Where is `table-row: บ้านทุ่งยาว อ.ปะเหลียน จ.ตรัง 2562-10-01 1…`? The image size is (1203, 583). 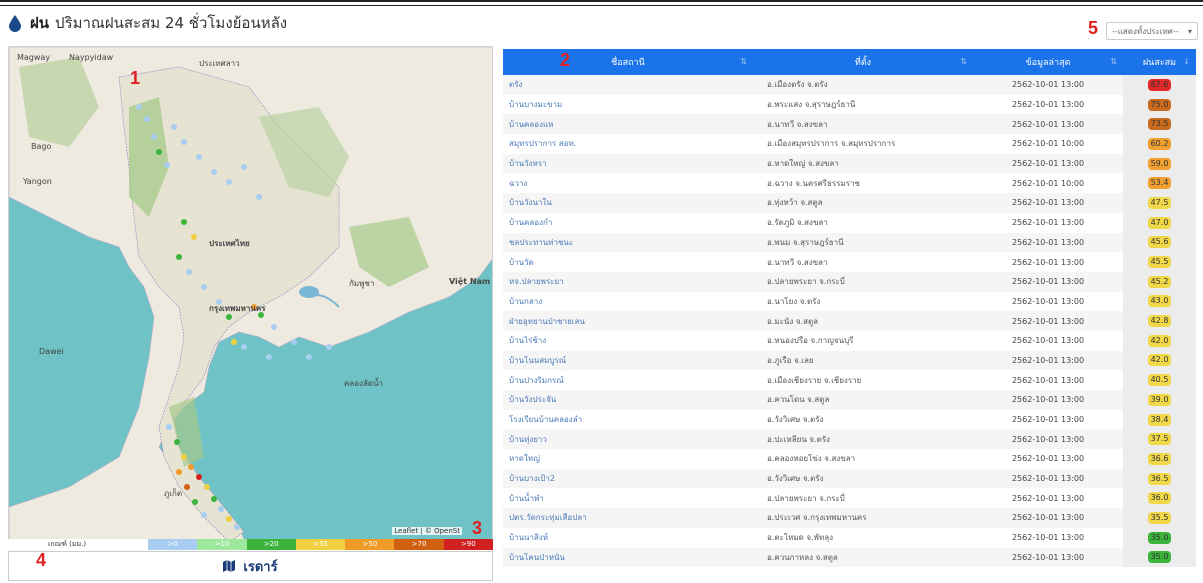
table-row: บ้านทุ่งยาว อ.ปะเหลียน จ.ตรัง 2562-10-01 1… is located at coordinates (849, 439).